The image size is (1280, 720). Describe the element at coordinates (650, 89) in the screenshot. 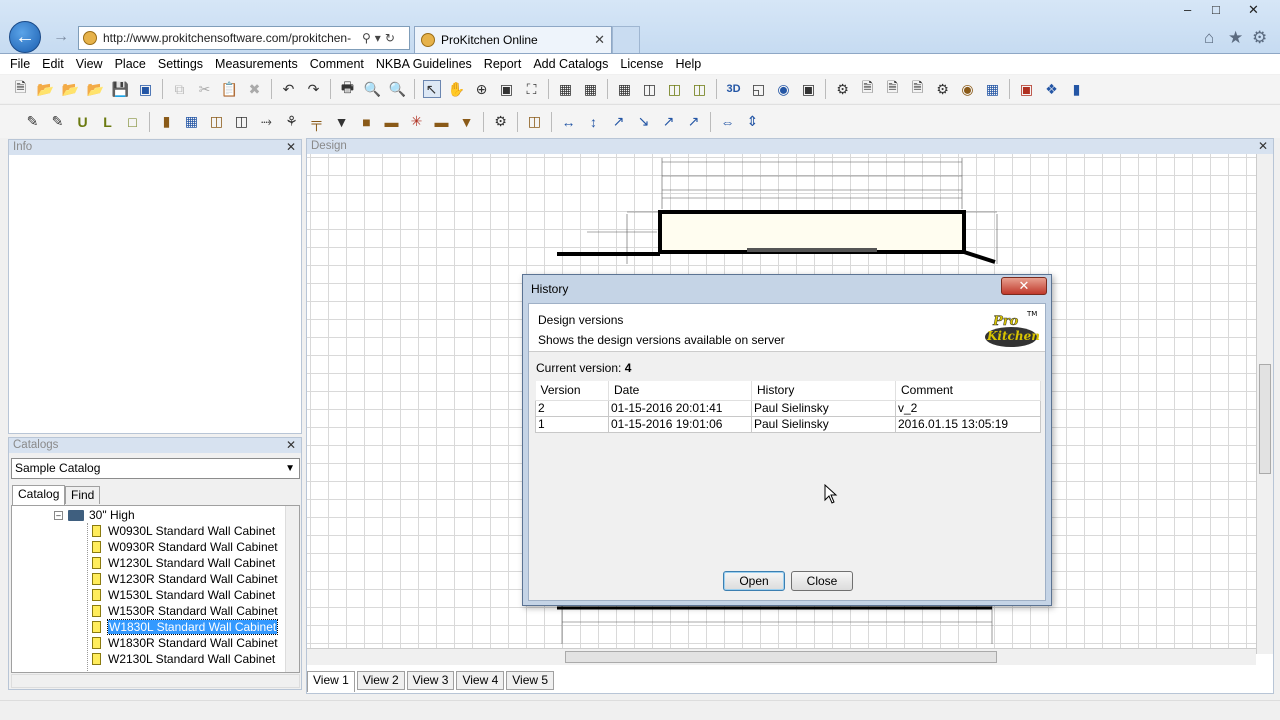

I see `elevation-icon: ◫` at that location.